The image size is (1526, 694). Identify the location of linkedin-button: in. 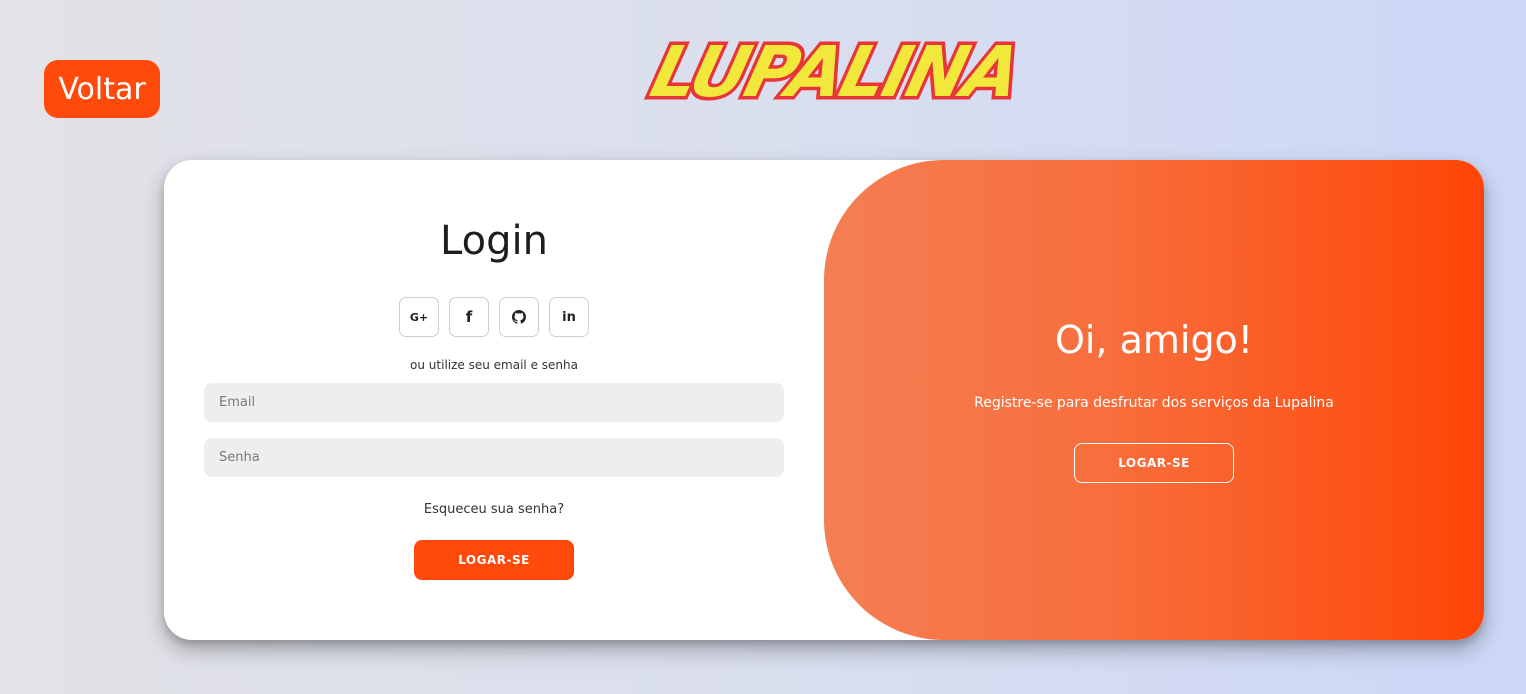
(569, 317).